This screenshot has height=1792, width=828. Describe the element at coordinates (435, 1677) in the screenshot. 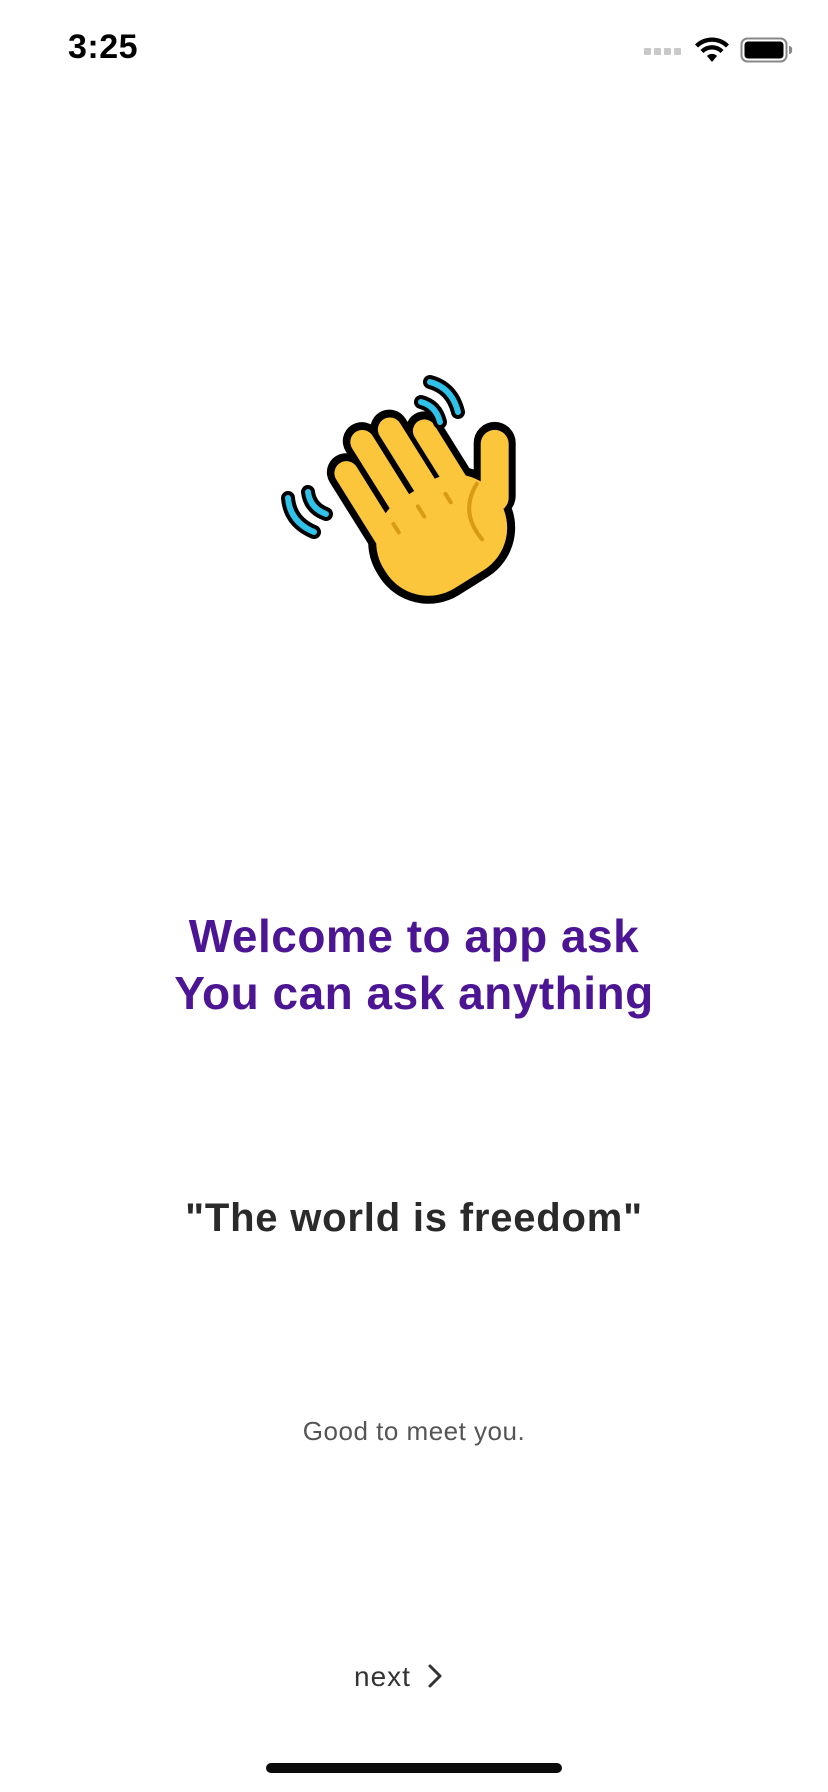

I see `chevron-right-icon` at that location.